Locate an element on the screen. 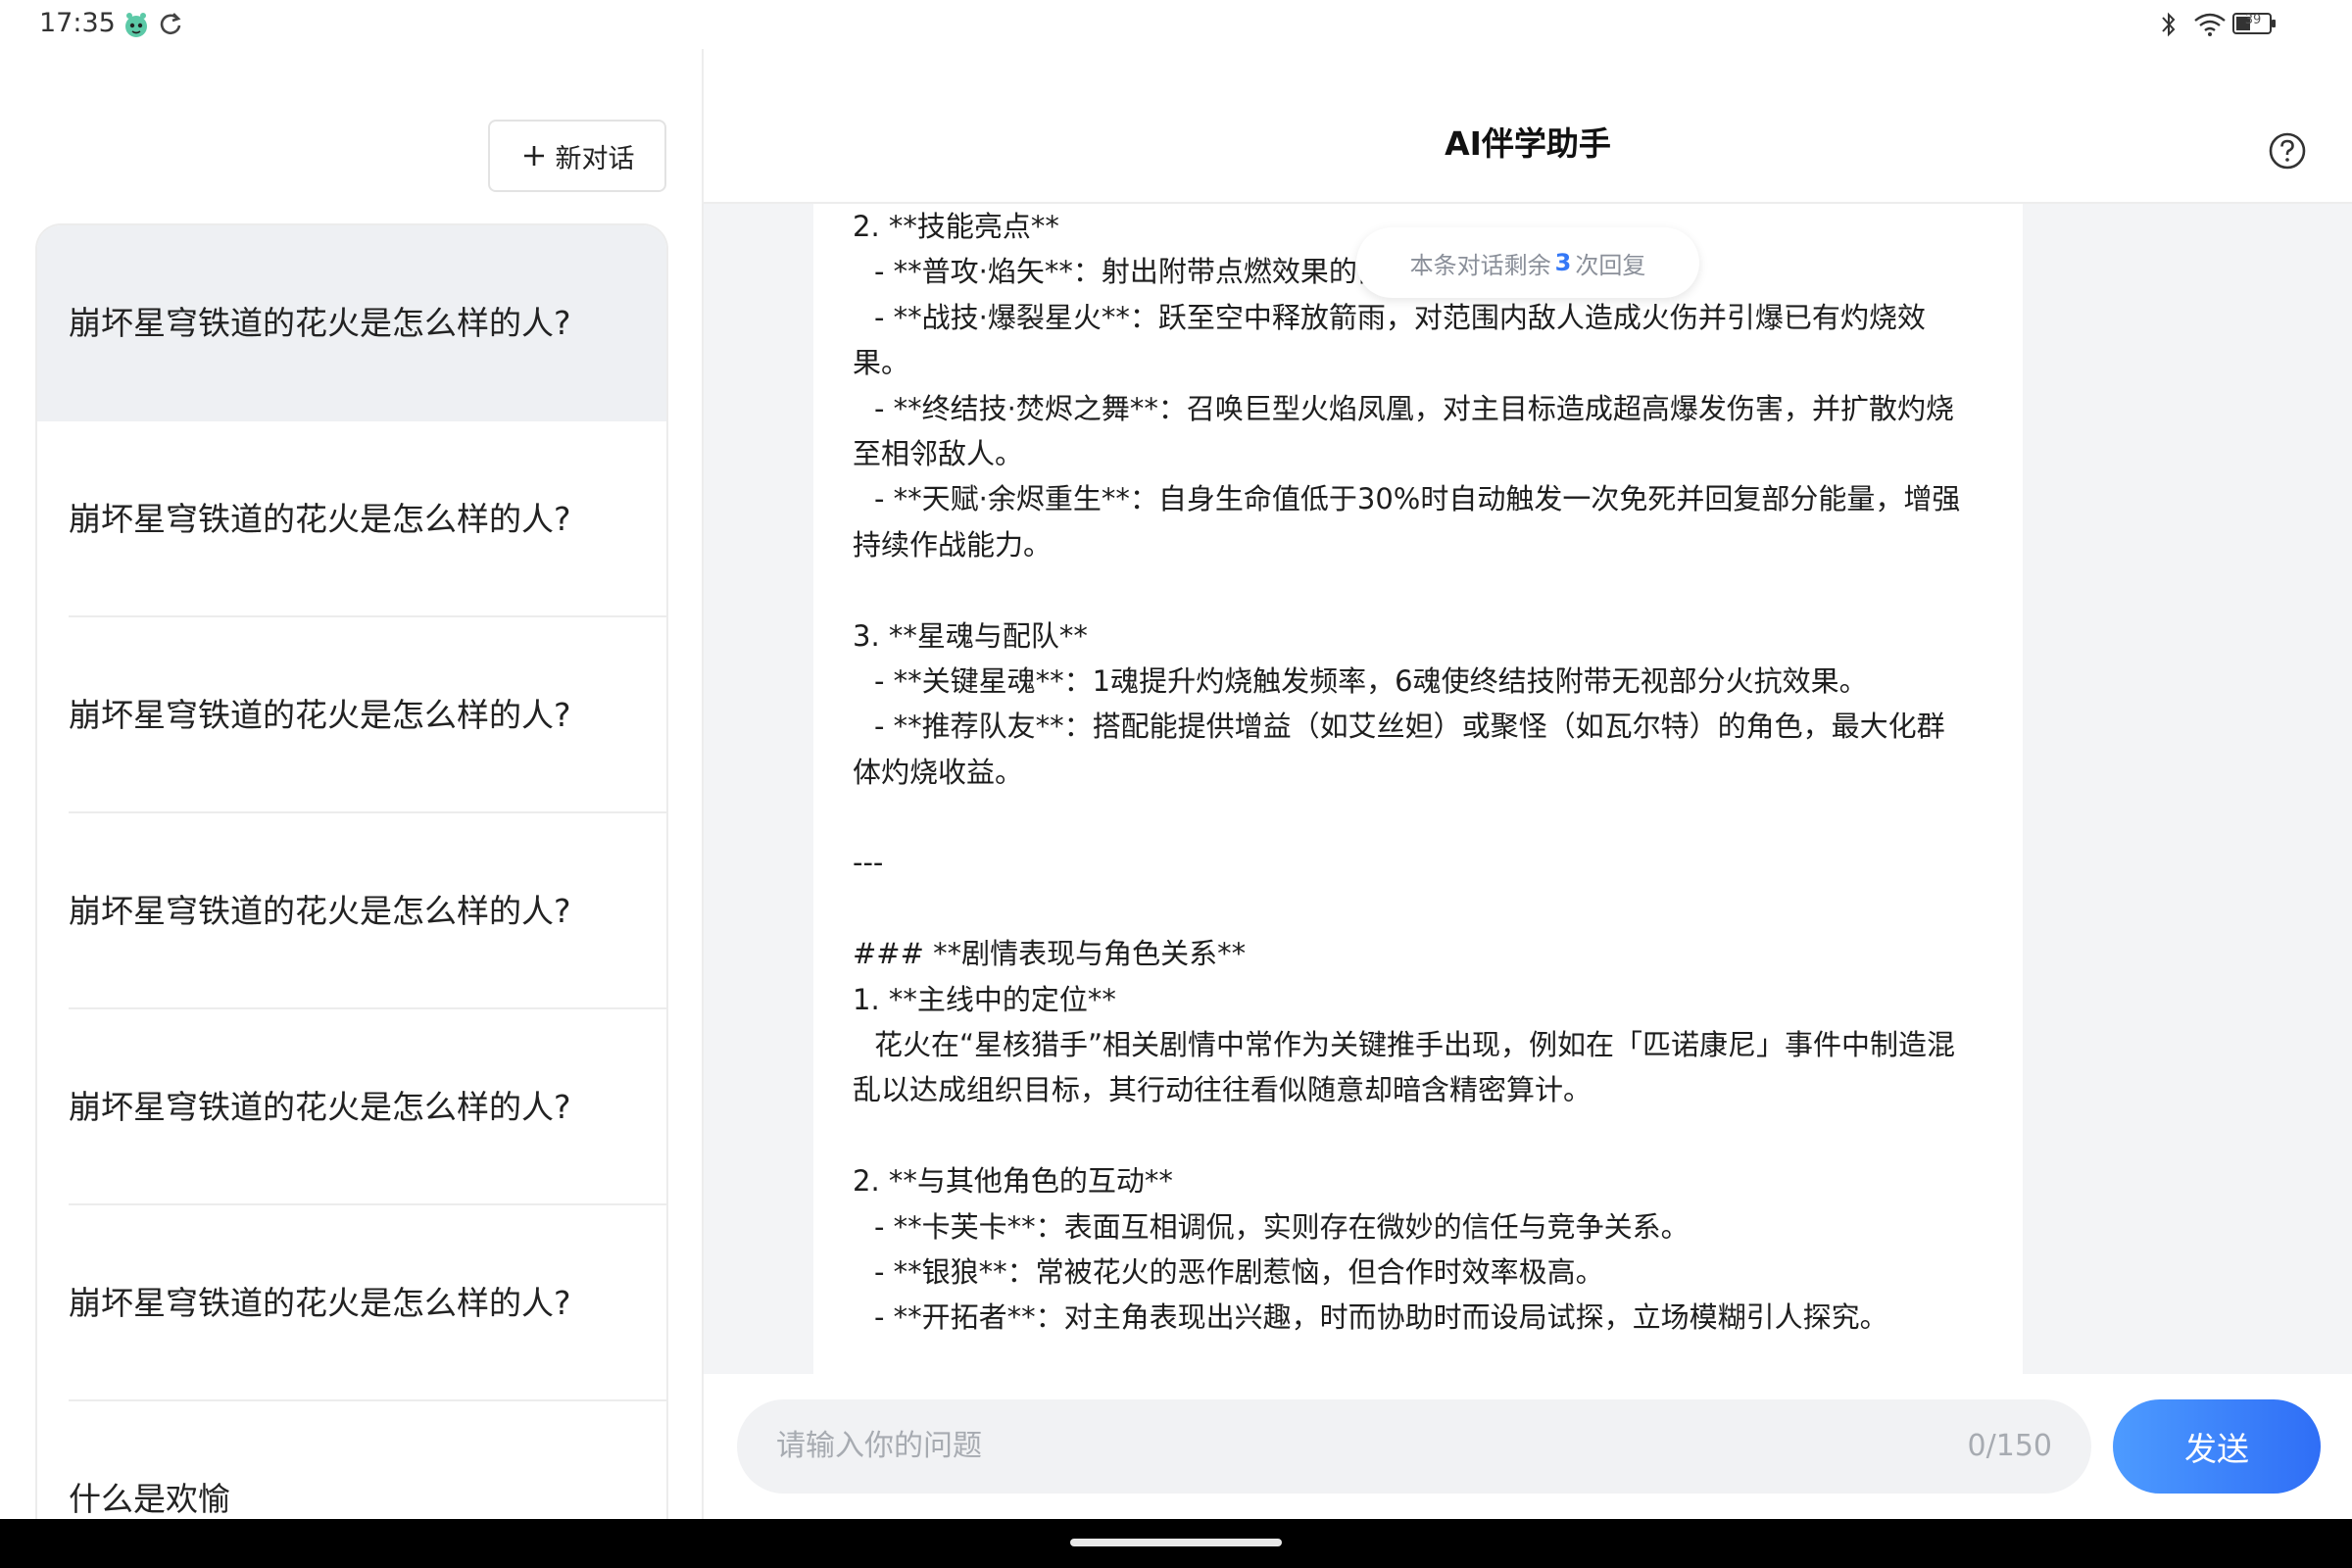 This screenshot has width=2352, height=1568. message-line: 1. **主线中的定位** is located at coordinates (984, 999).